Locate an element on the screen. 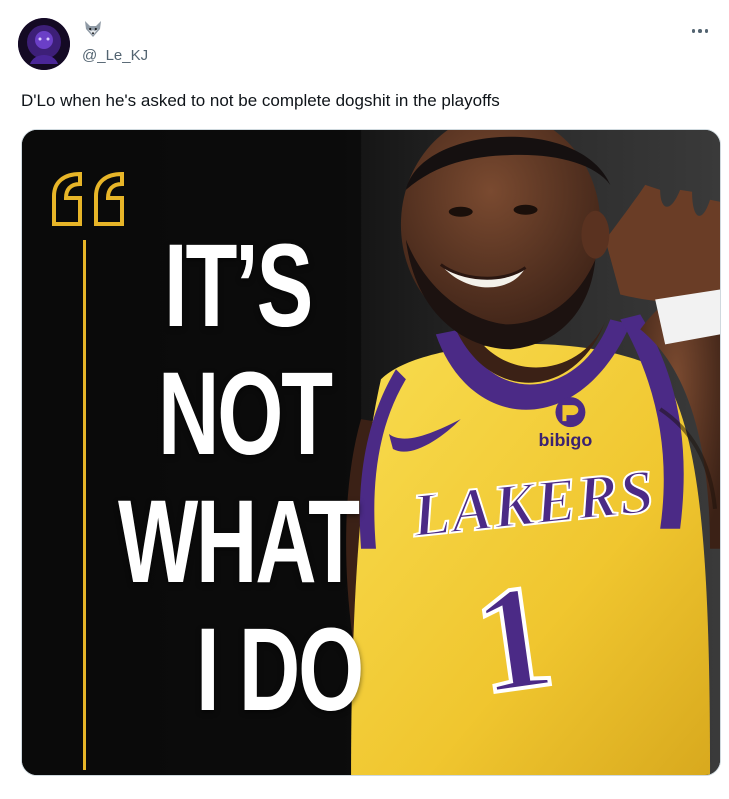  quote-line-4: I DO is located at coordinates (280, 670).